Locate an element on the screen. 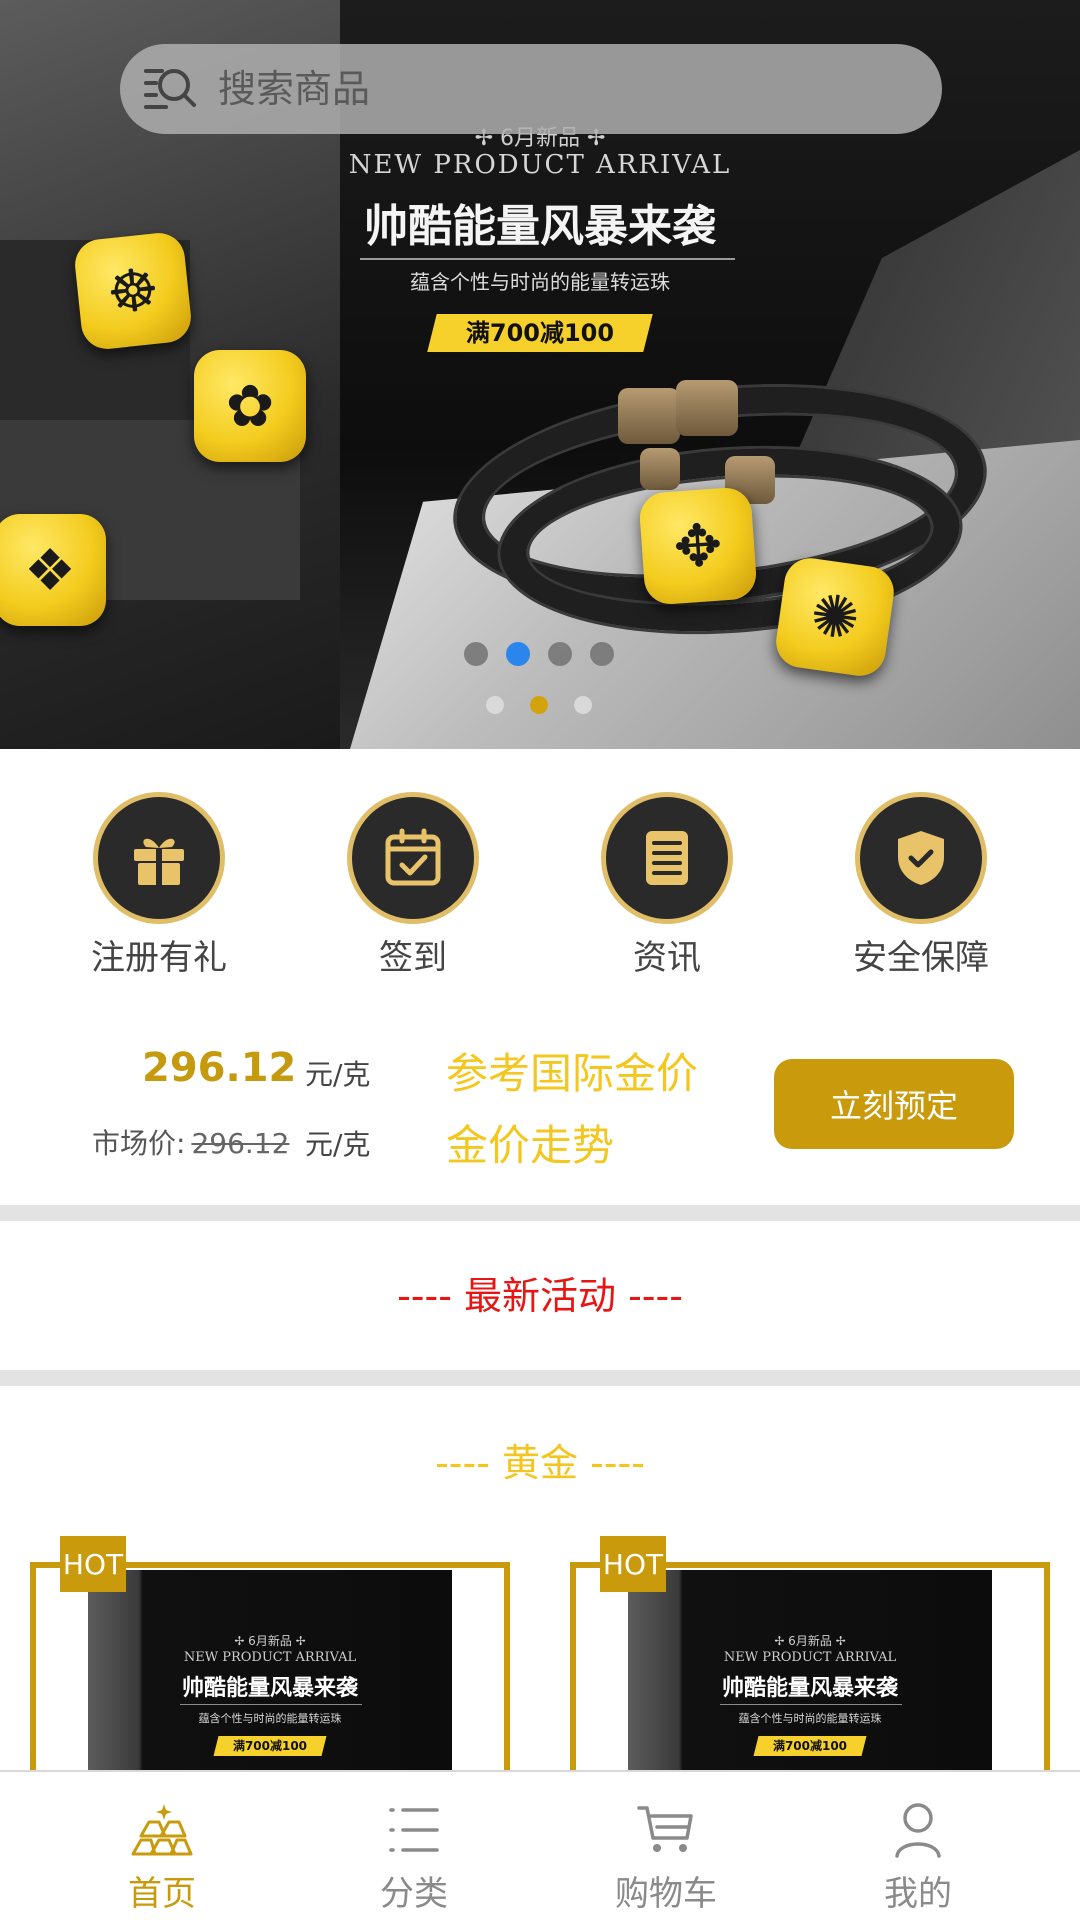  home-gold-icon is located at coordinates (162, 1830).